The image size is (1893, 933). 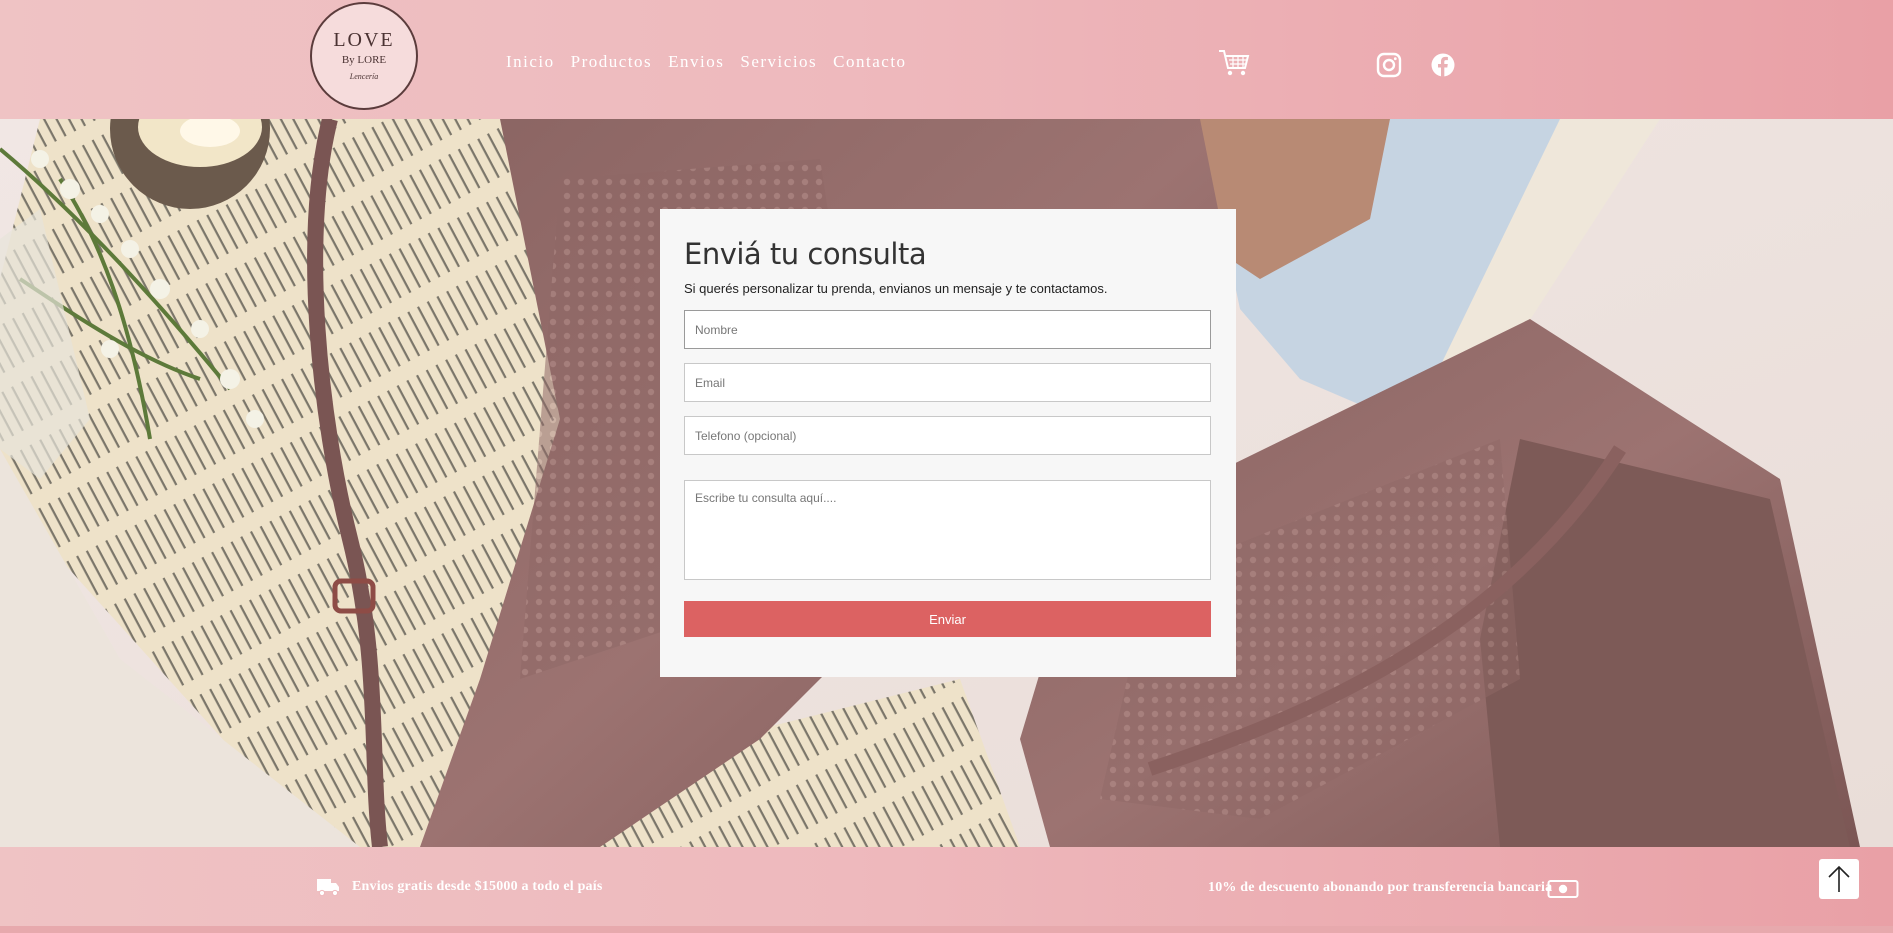 I want to click on nav-inicio: Inicio, so click(x=530, y=62).